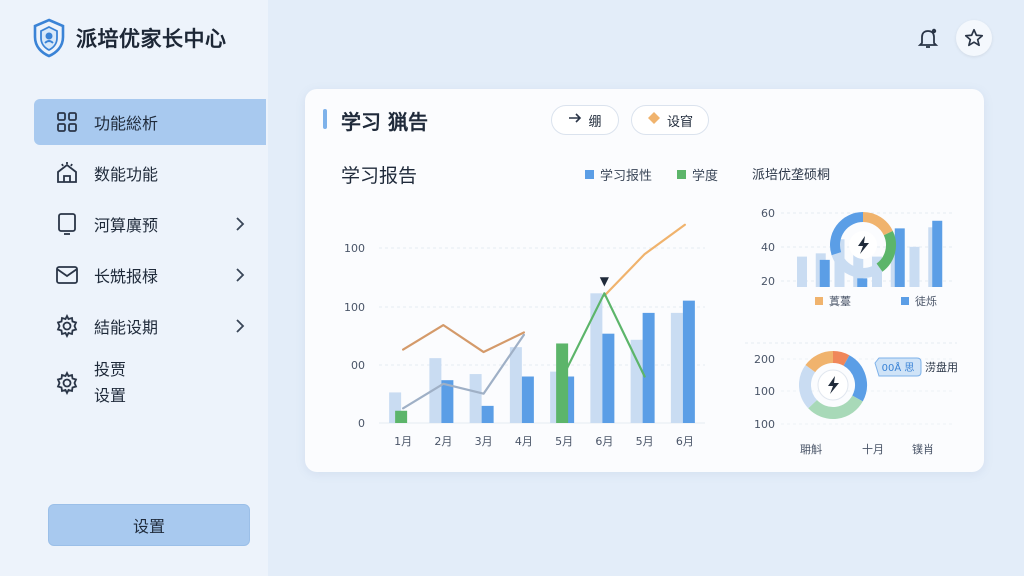  Describe the element at coordinates (764, 359) in the screenshot. I see `y-tick-label: 200` at that location.